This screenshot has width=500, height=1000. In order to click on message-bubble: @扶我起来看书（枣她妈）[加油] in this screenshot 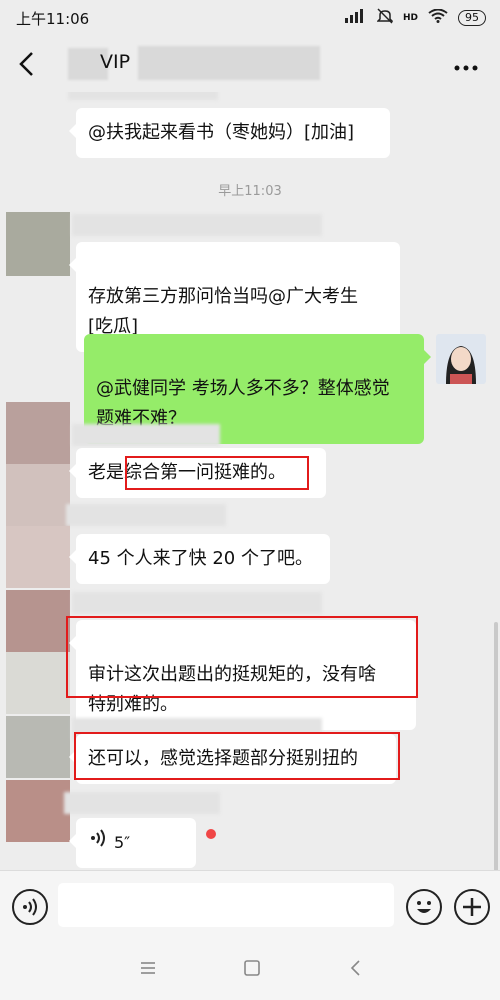, I will do `click(229, 133)`.